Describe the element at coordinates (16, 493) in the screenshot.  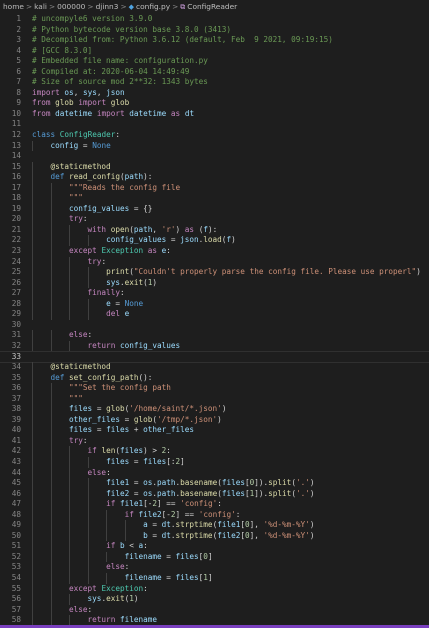
I see `line-number: 46` at that location.